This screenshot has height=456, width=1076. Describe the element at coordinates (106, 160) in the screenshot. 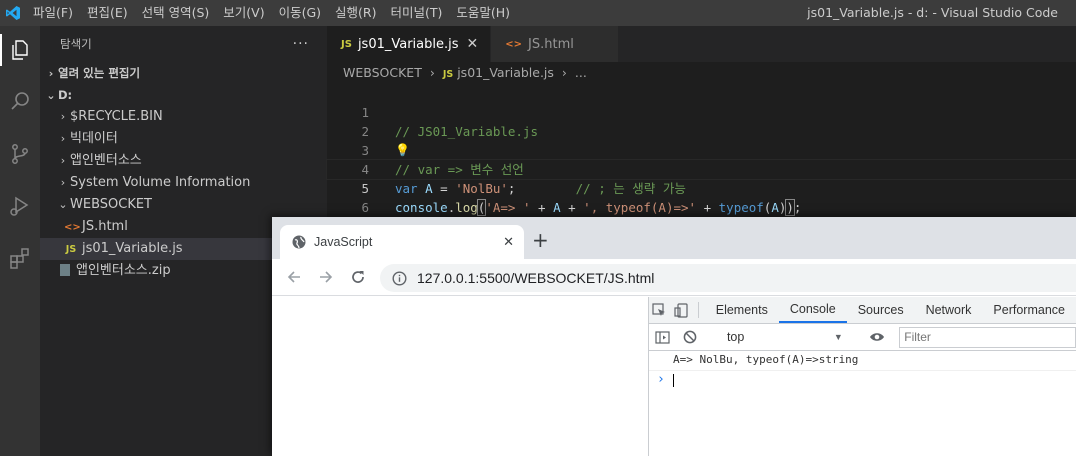

I see `tree-item-label: 앱인벤터소스` at that location.